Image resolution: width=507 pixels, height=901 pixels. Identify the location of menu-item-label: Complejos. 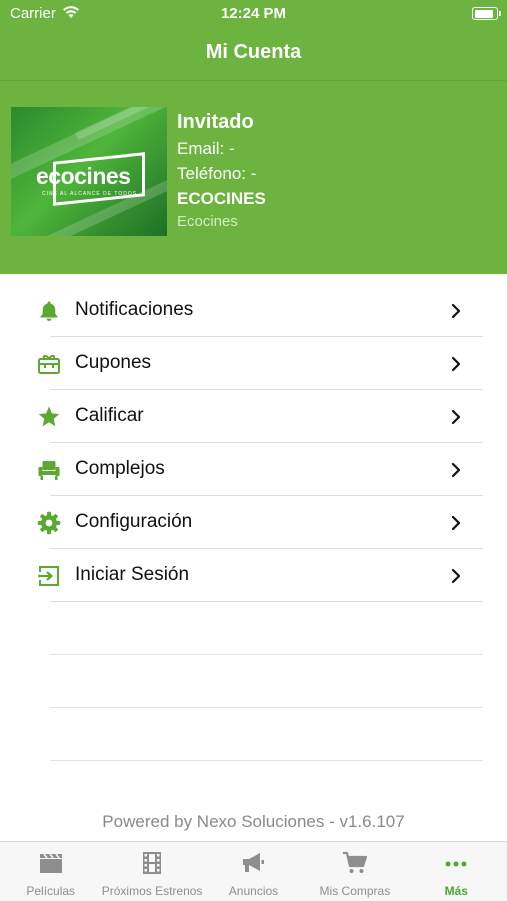
(120, 468).